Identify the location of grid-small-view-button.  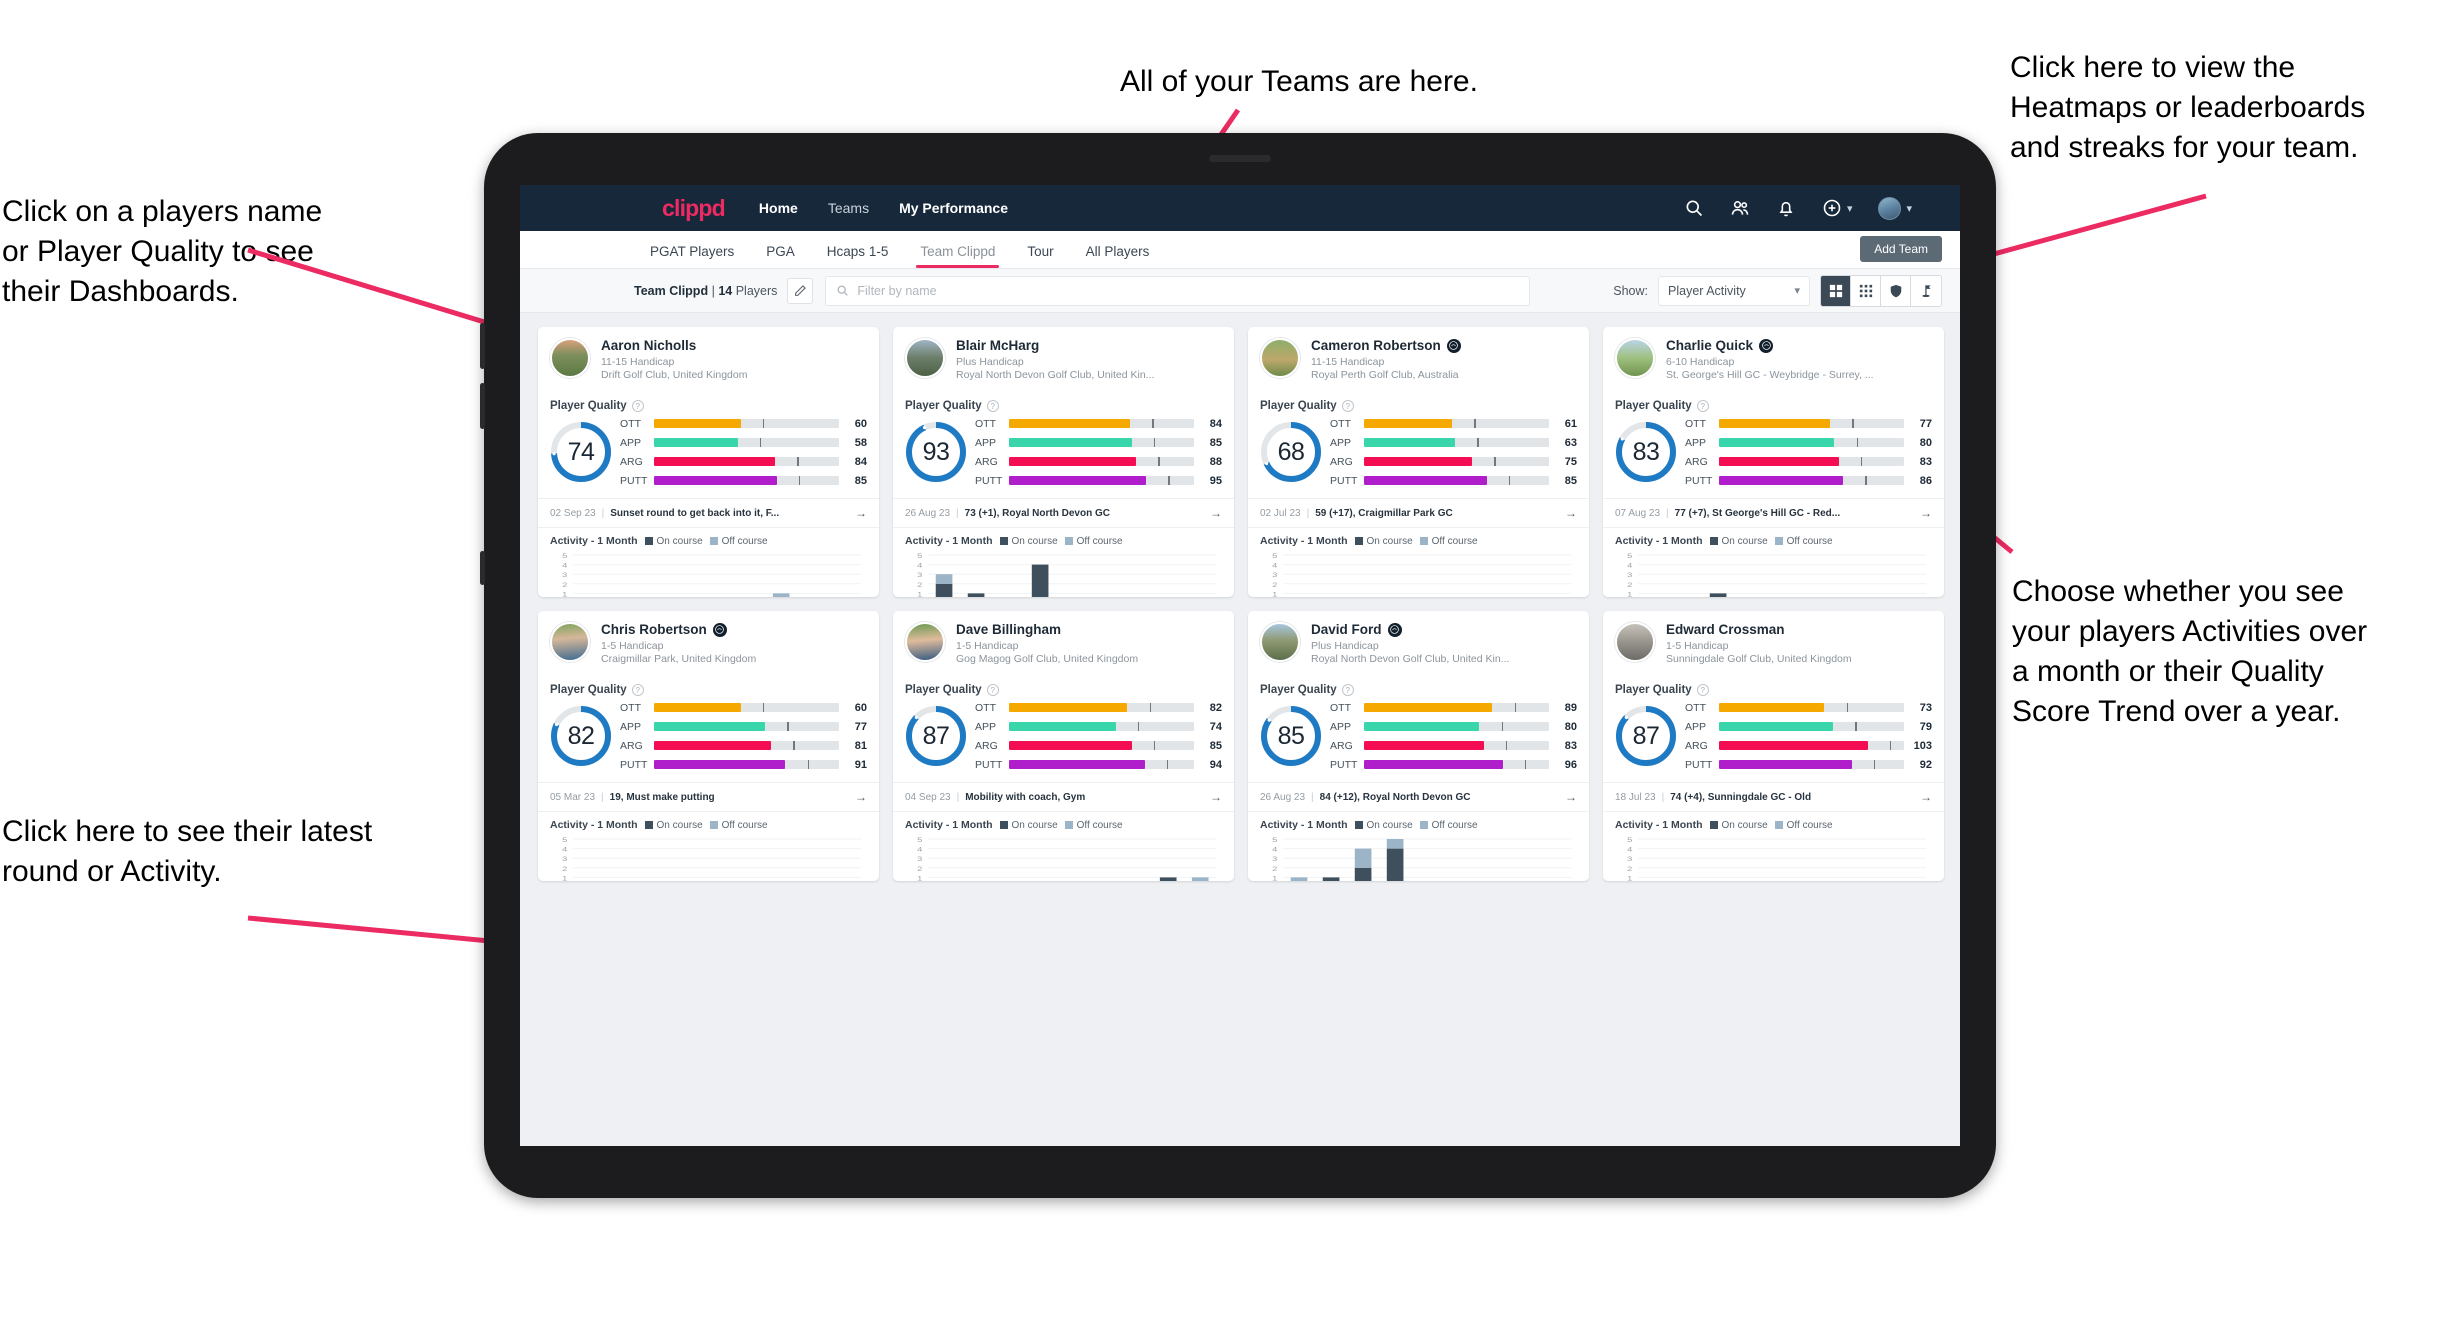
(1866, 290).